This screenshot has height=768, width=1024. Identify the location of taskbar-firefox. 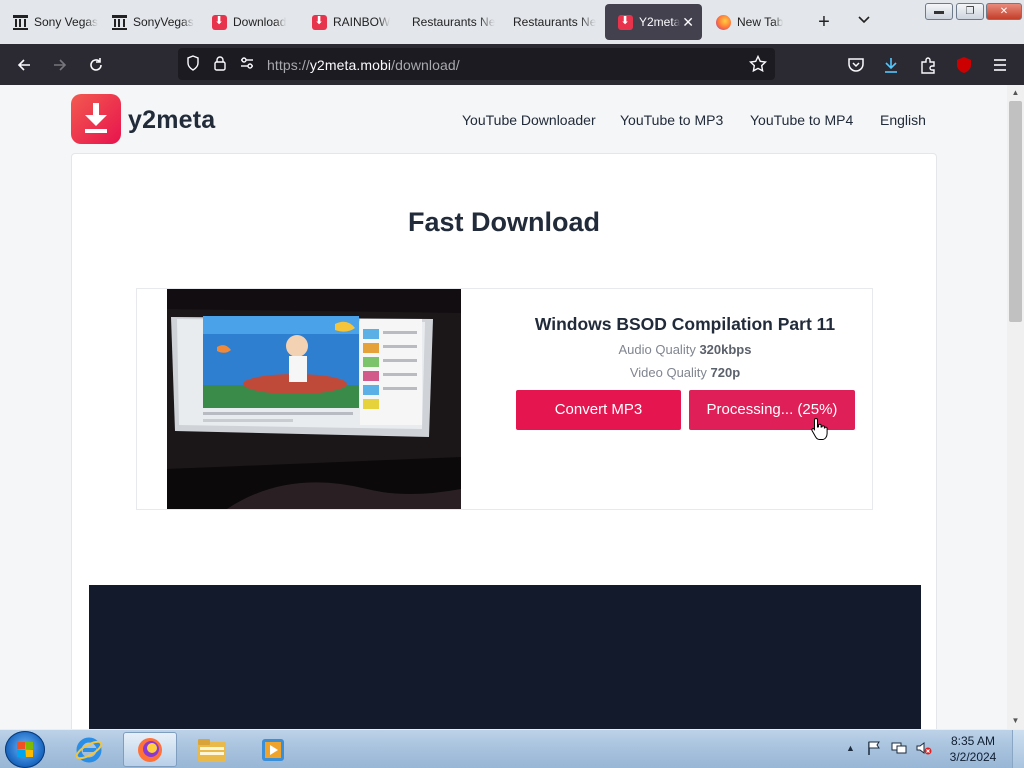
(150, 749).